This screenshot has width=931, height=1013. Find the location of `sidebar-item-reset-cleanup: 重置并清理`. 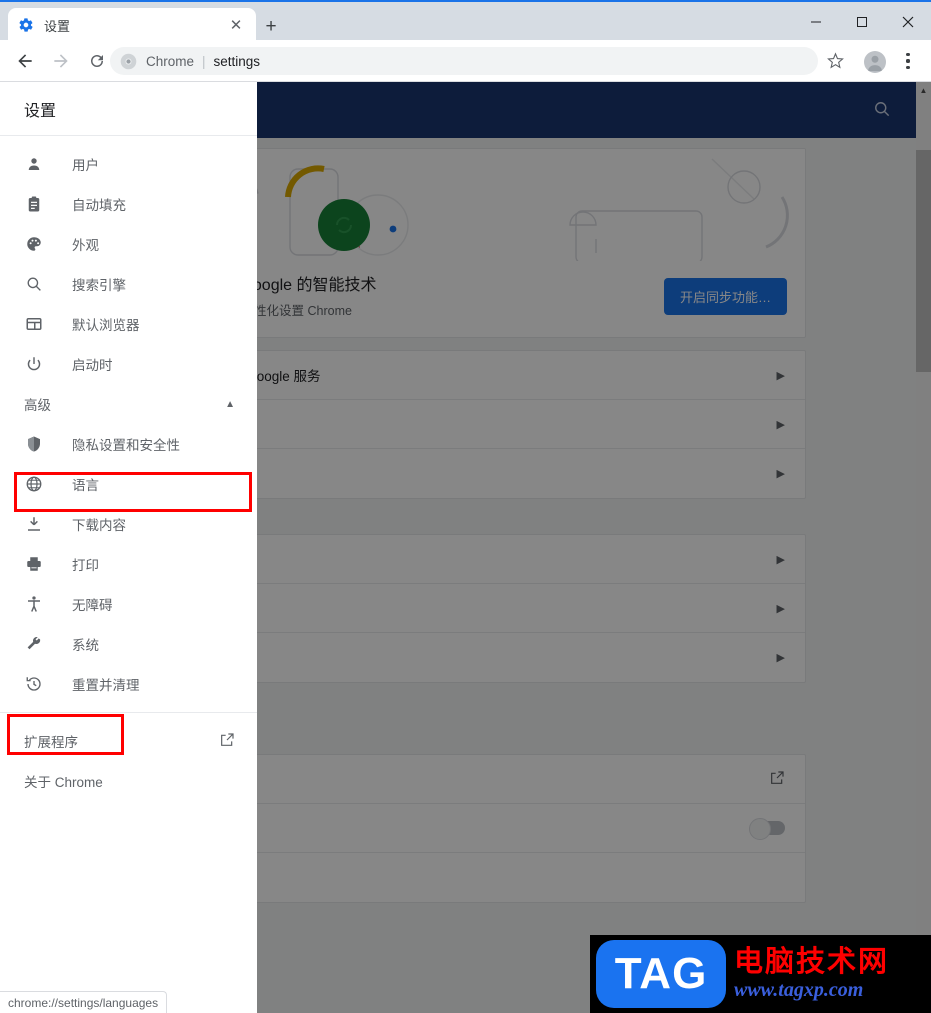

sidebar-item-reset-cleanup: 重置并清理 is located at coordinates (128, 684).